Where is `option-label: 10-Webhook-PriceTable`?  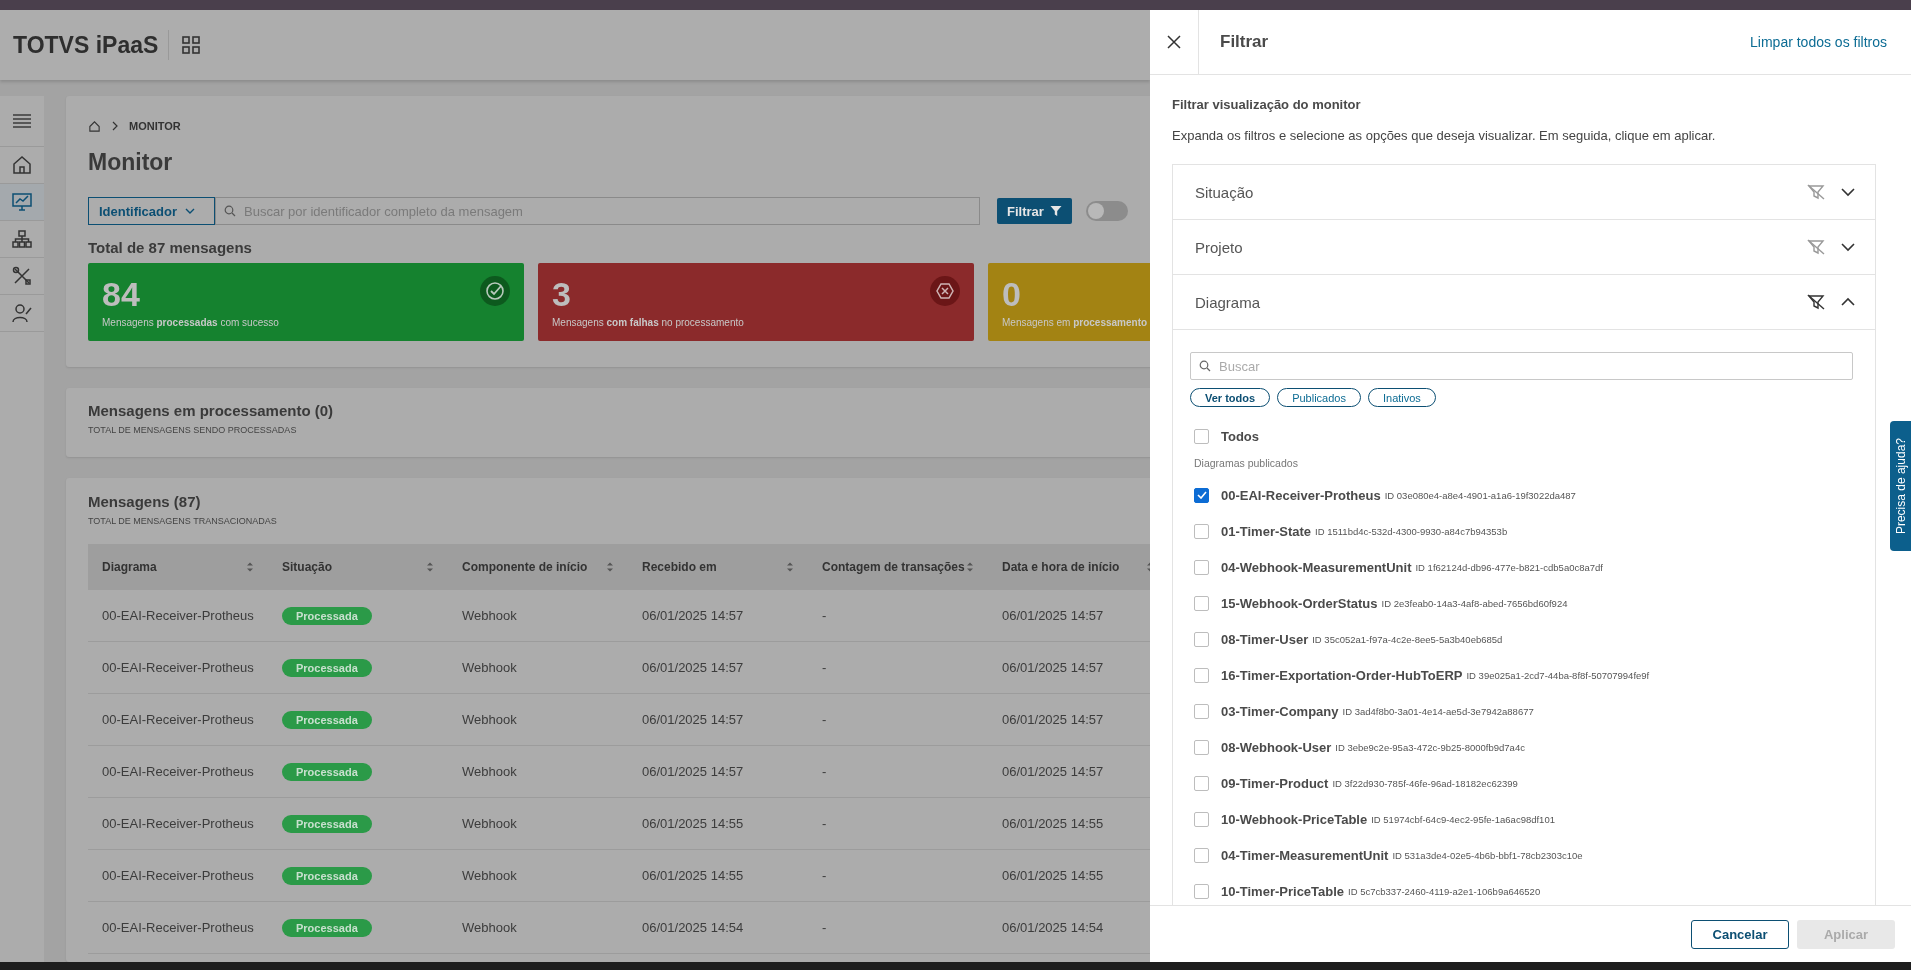 option-label: 10-Webhook-PriceTable is located at coordinates (1294, 819).